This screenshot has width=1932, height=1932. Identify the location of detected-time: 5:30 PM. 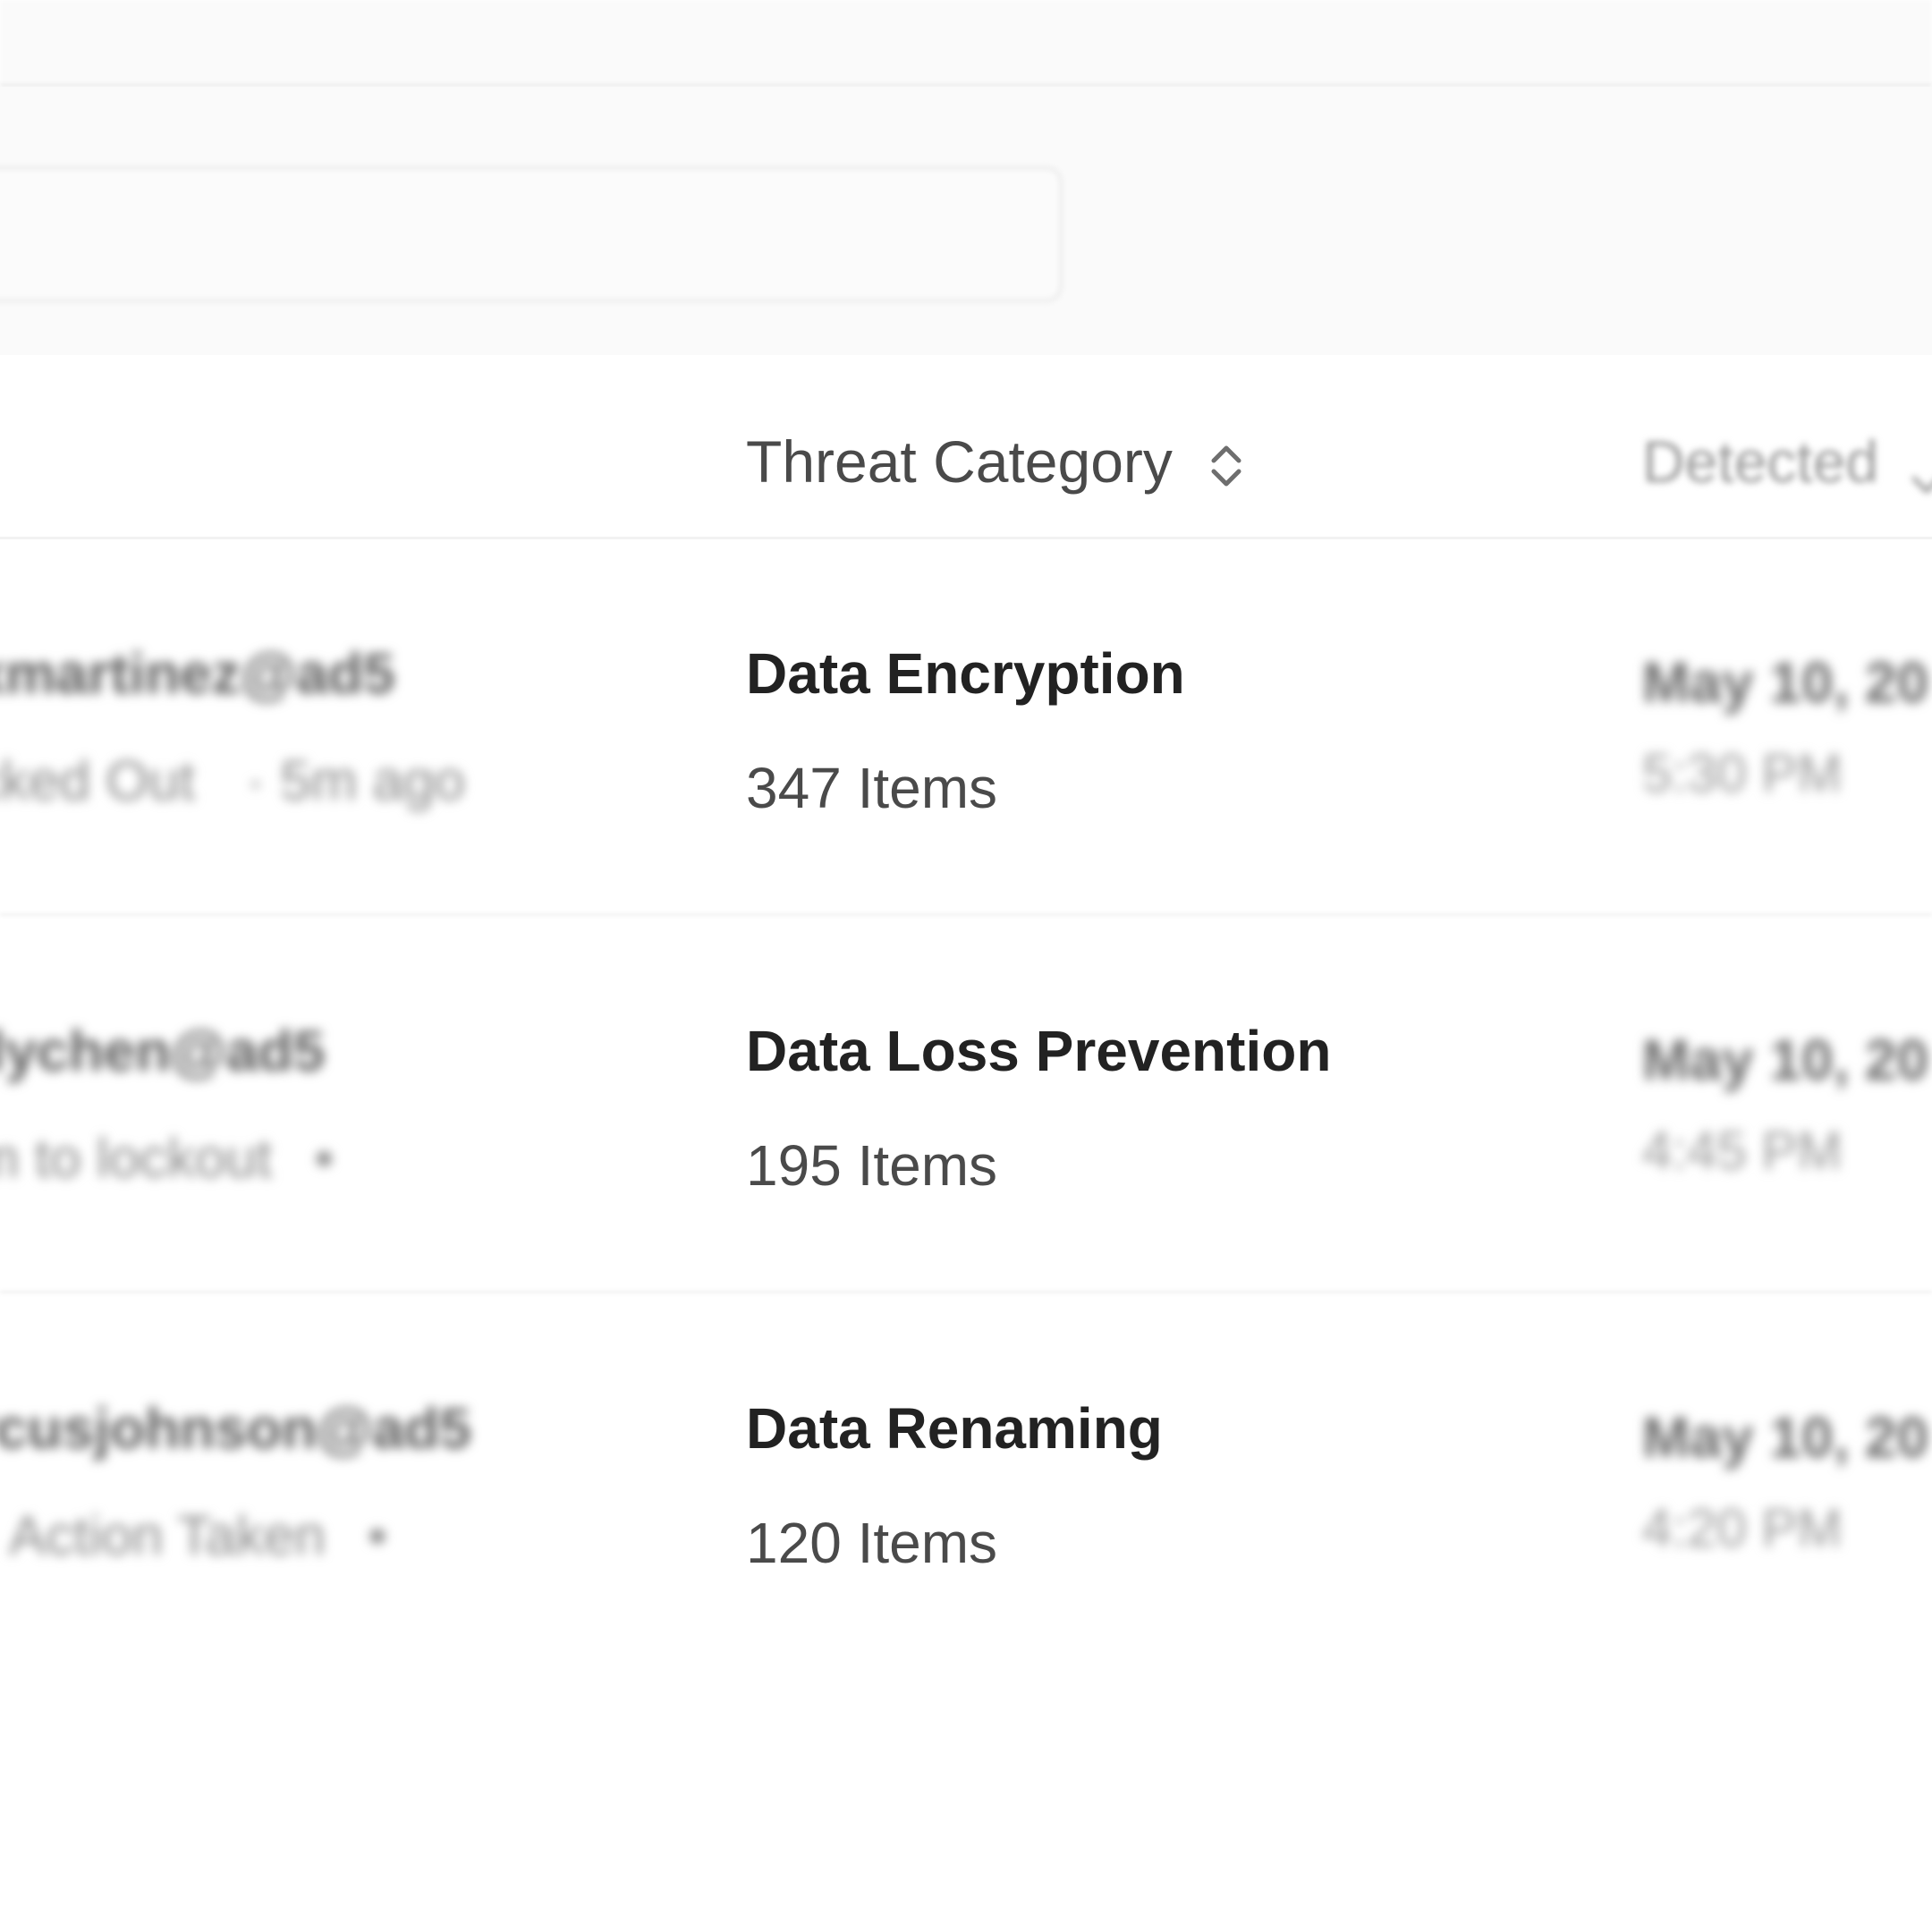
(1742, 773).